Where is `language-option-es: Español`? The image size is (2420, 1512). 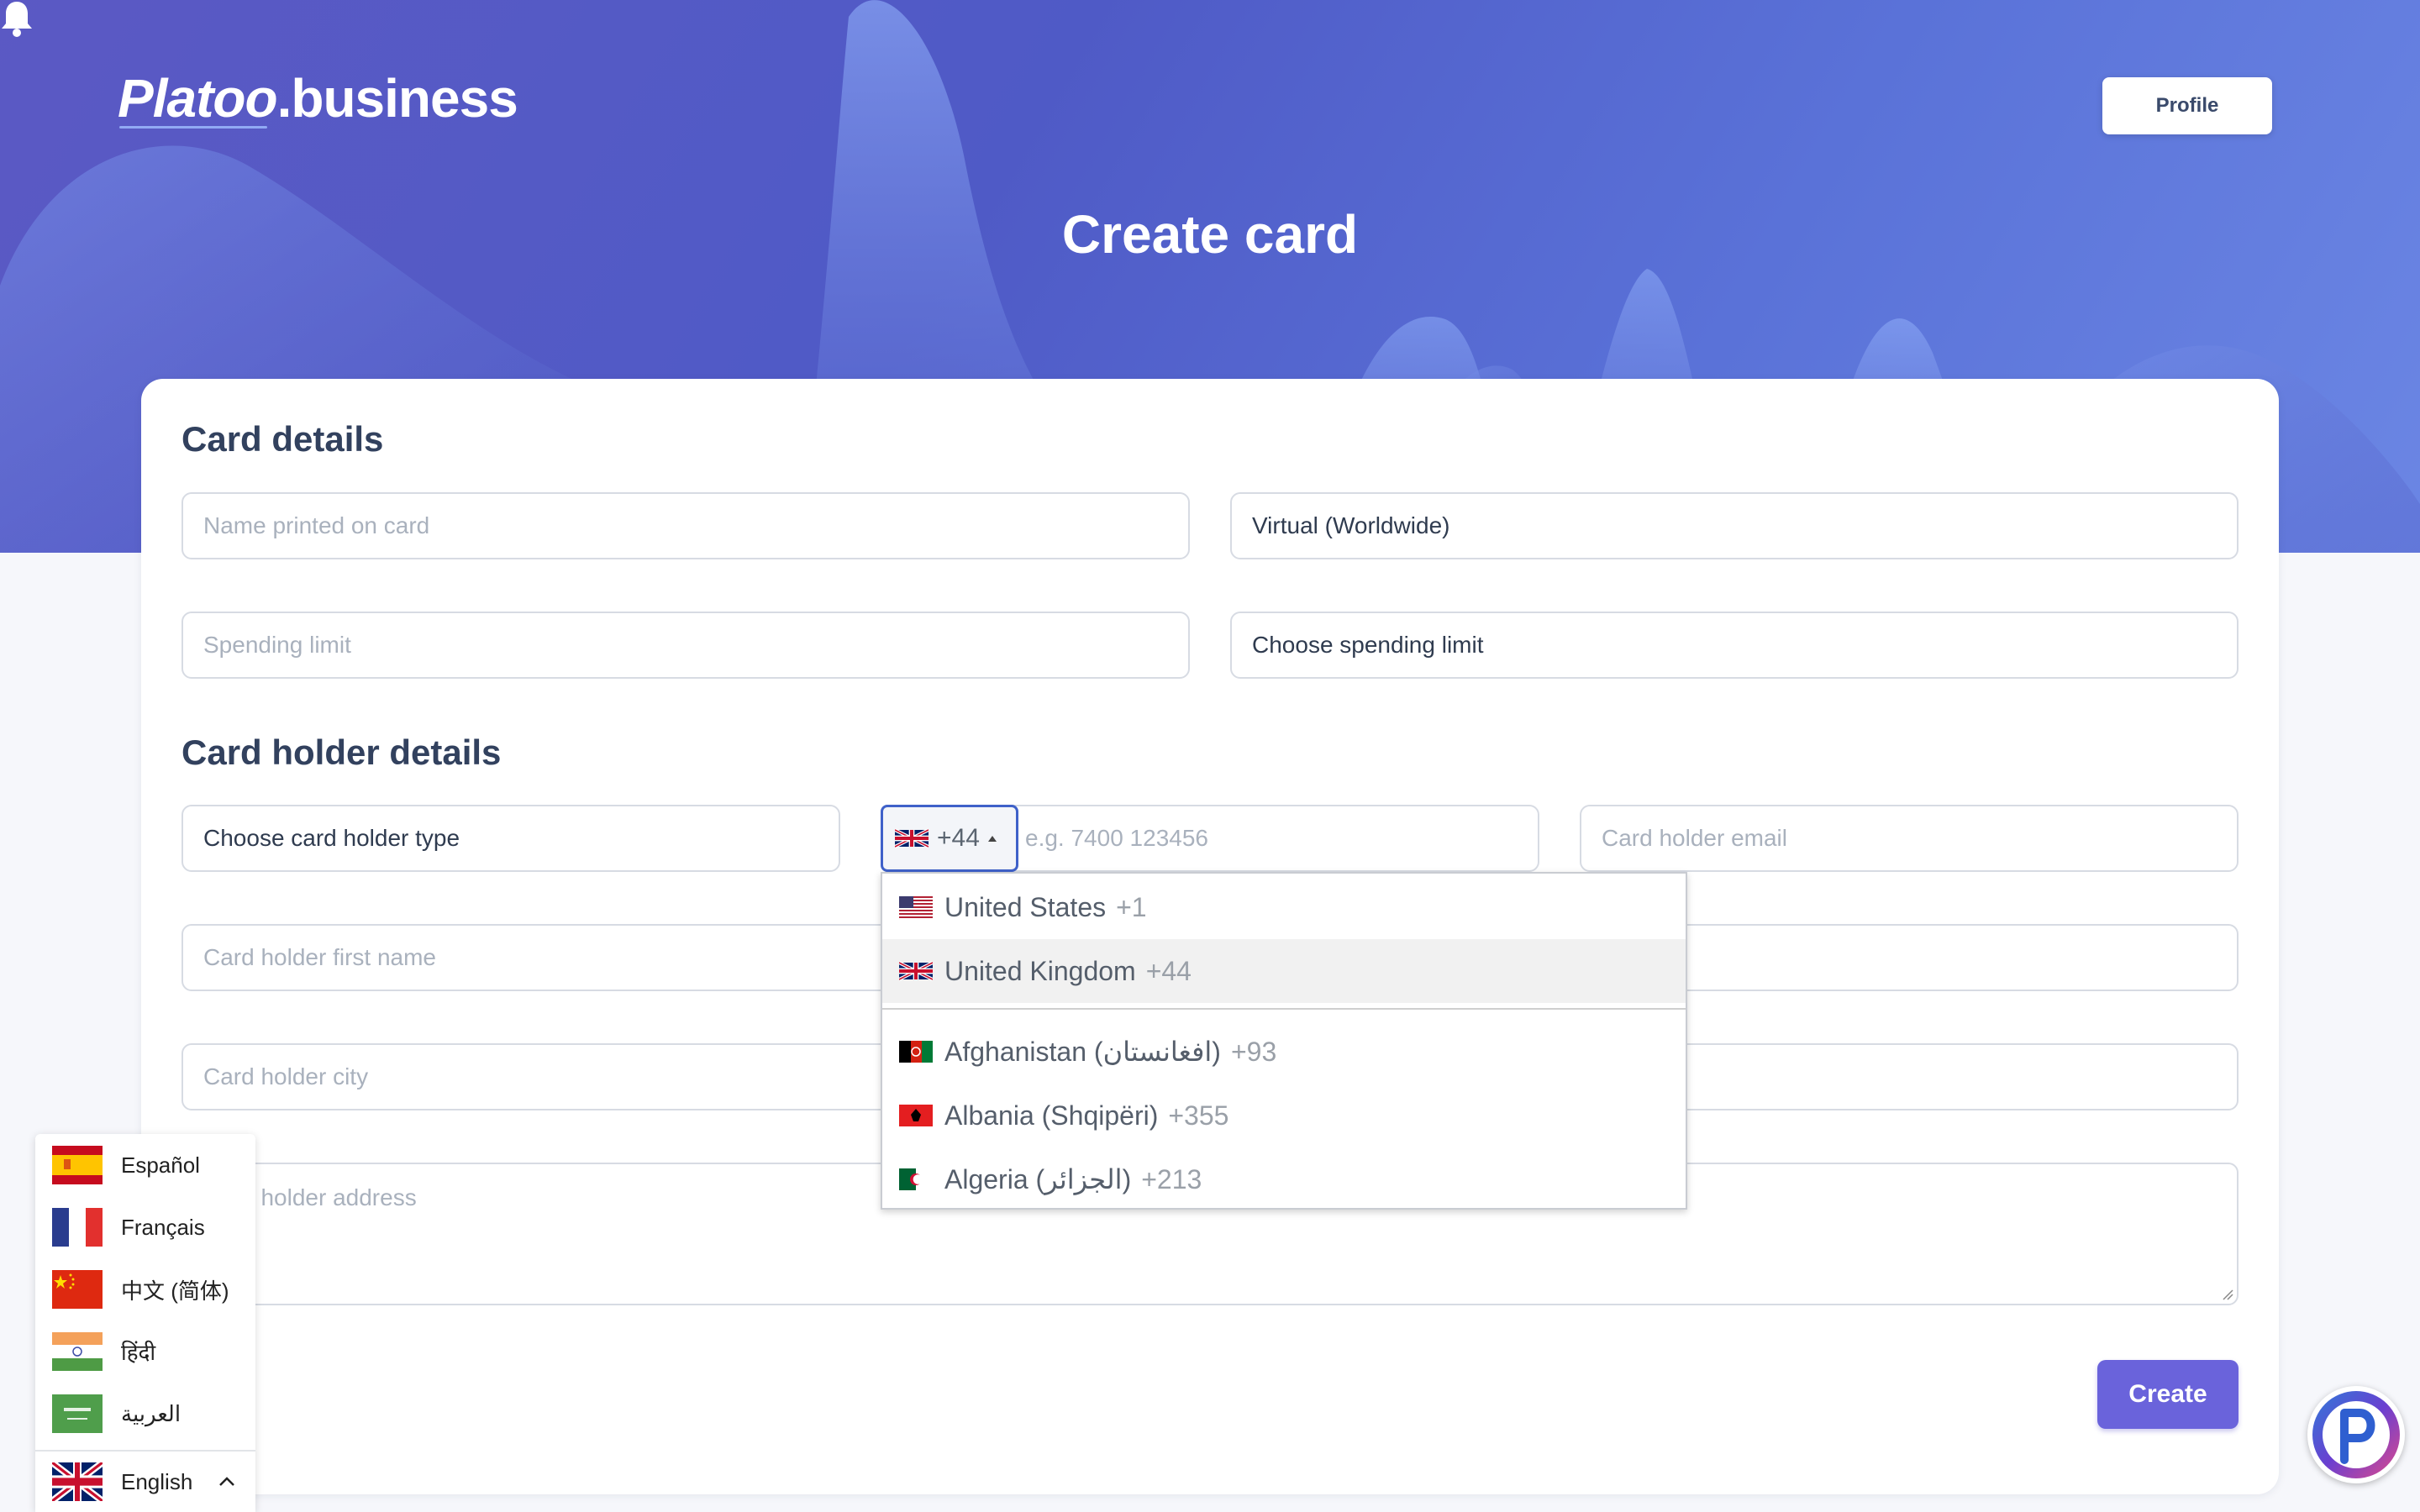
language-option-es: Español is located at coordinates (126, 1165).